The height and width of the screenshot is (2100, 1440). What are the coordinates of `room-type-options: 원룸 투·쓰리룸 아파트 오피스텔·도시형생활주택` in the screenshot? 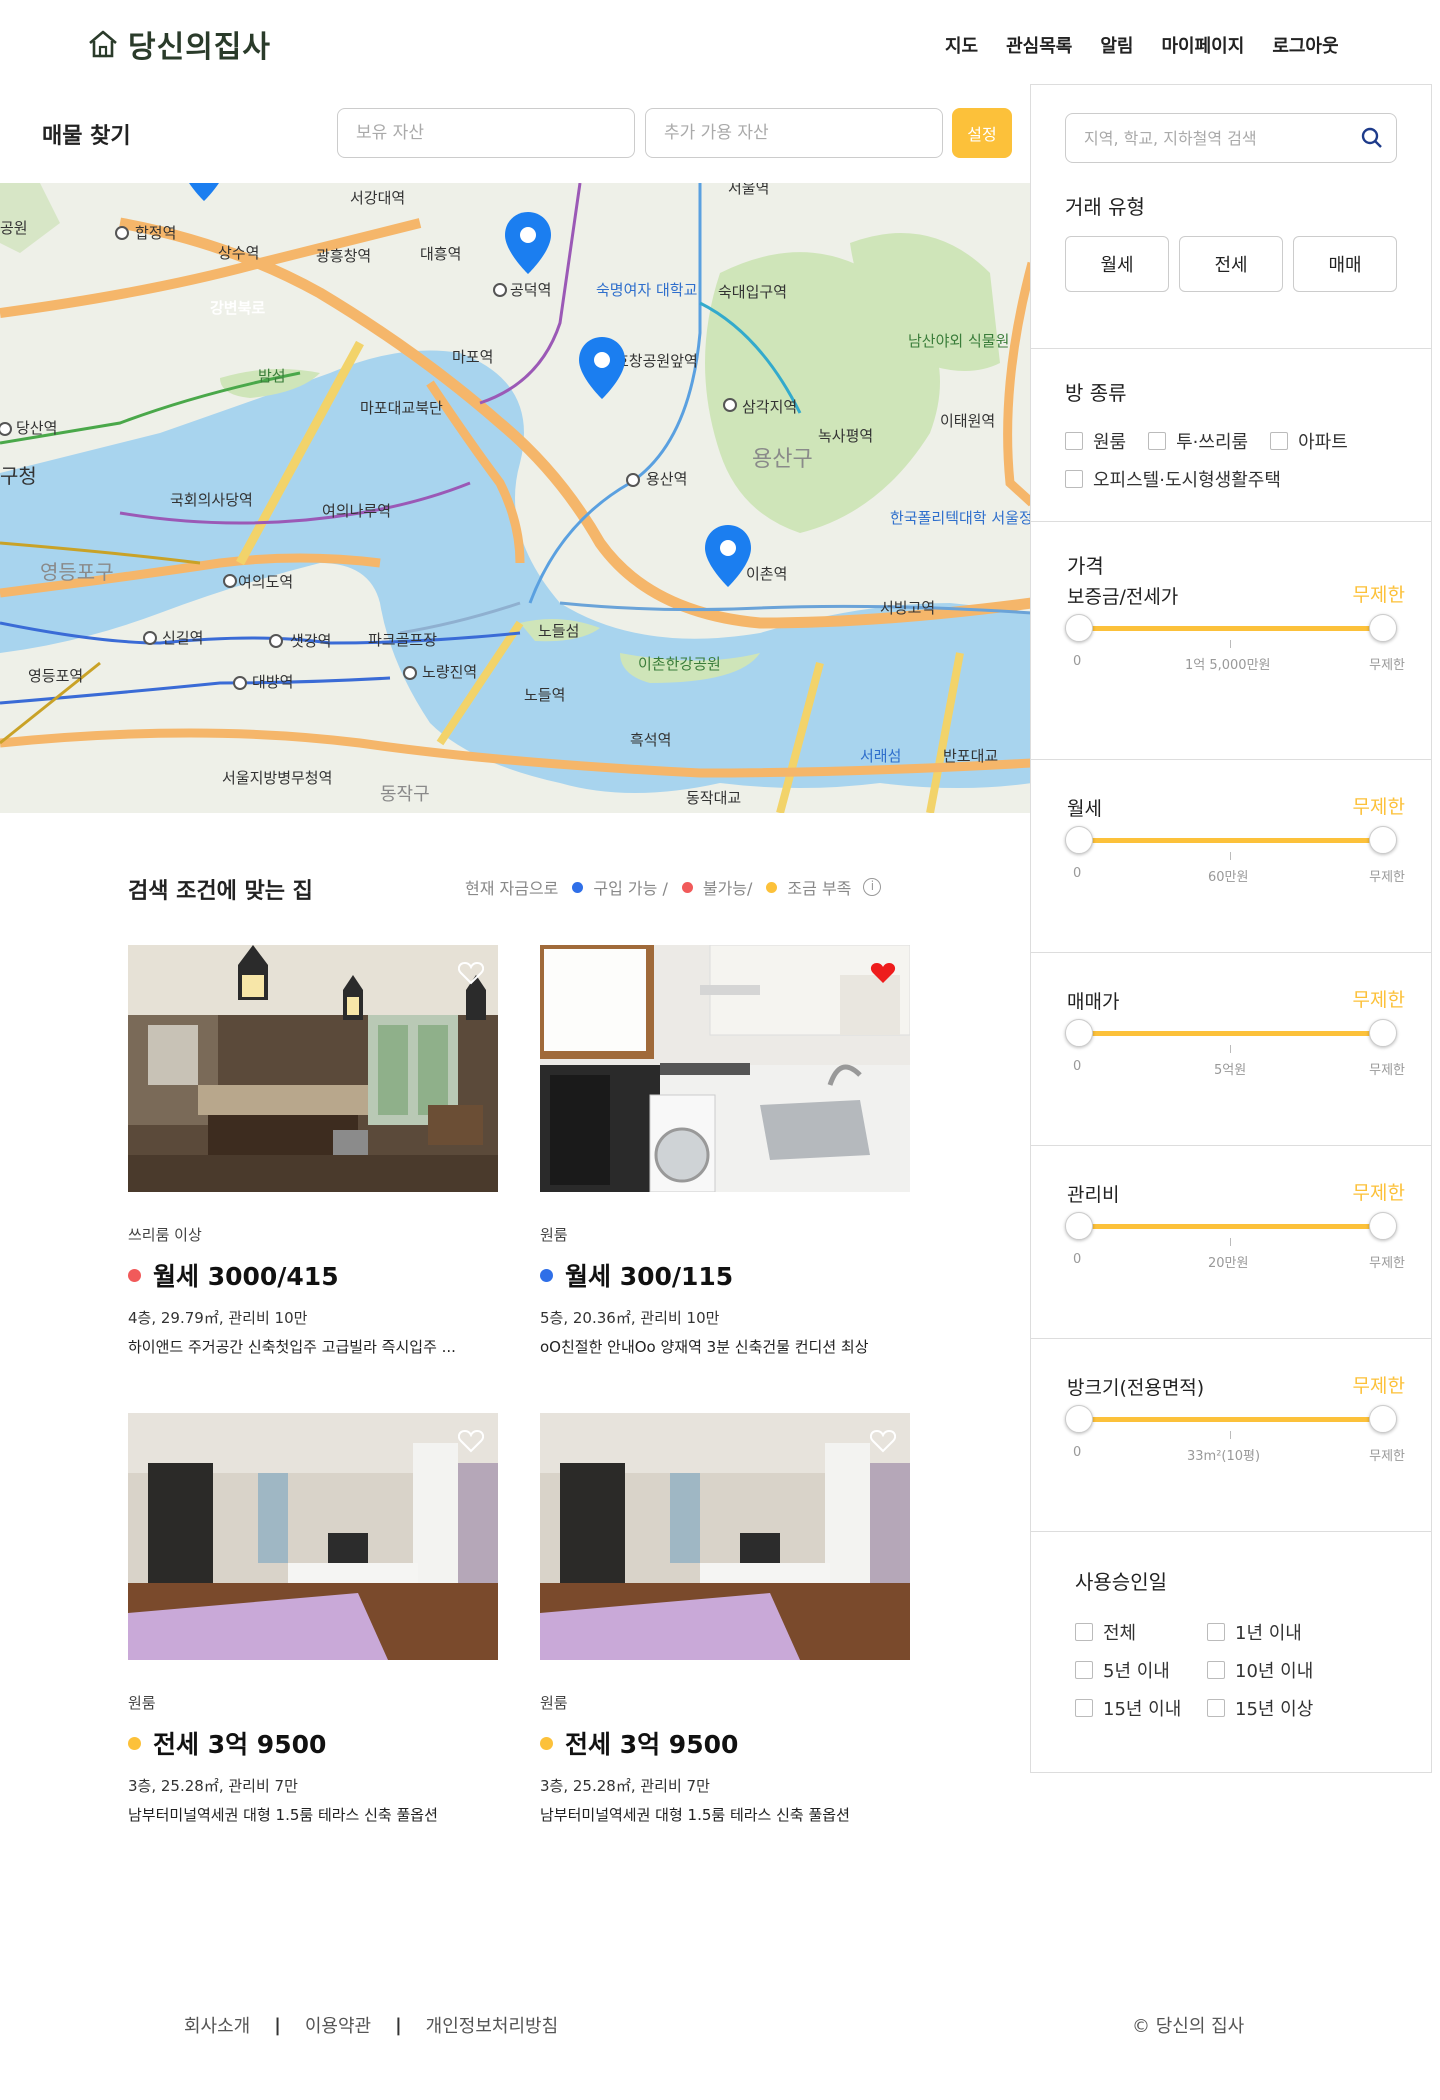 It's located at (1231, 460).